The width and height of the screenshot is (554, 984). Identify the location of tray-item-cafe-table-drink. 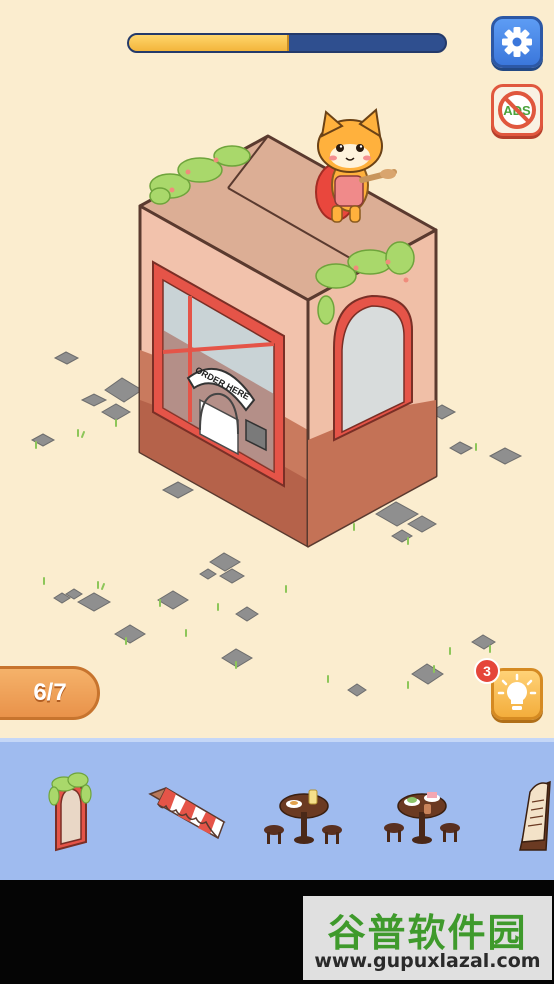
(304, 812).